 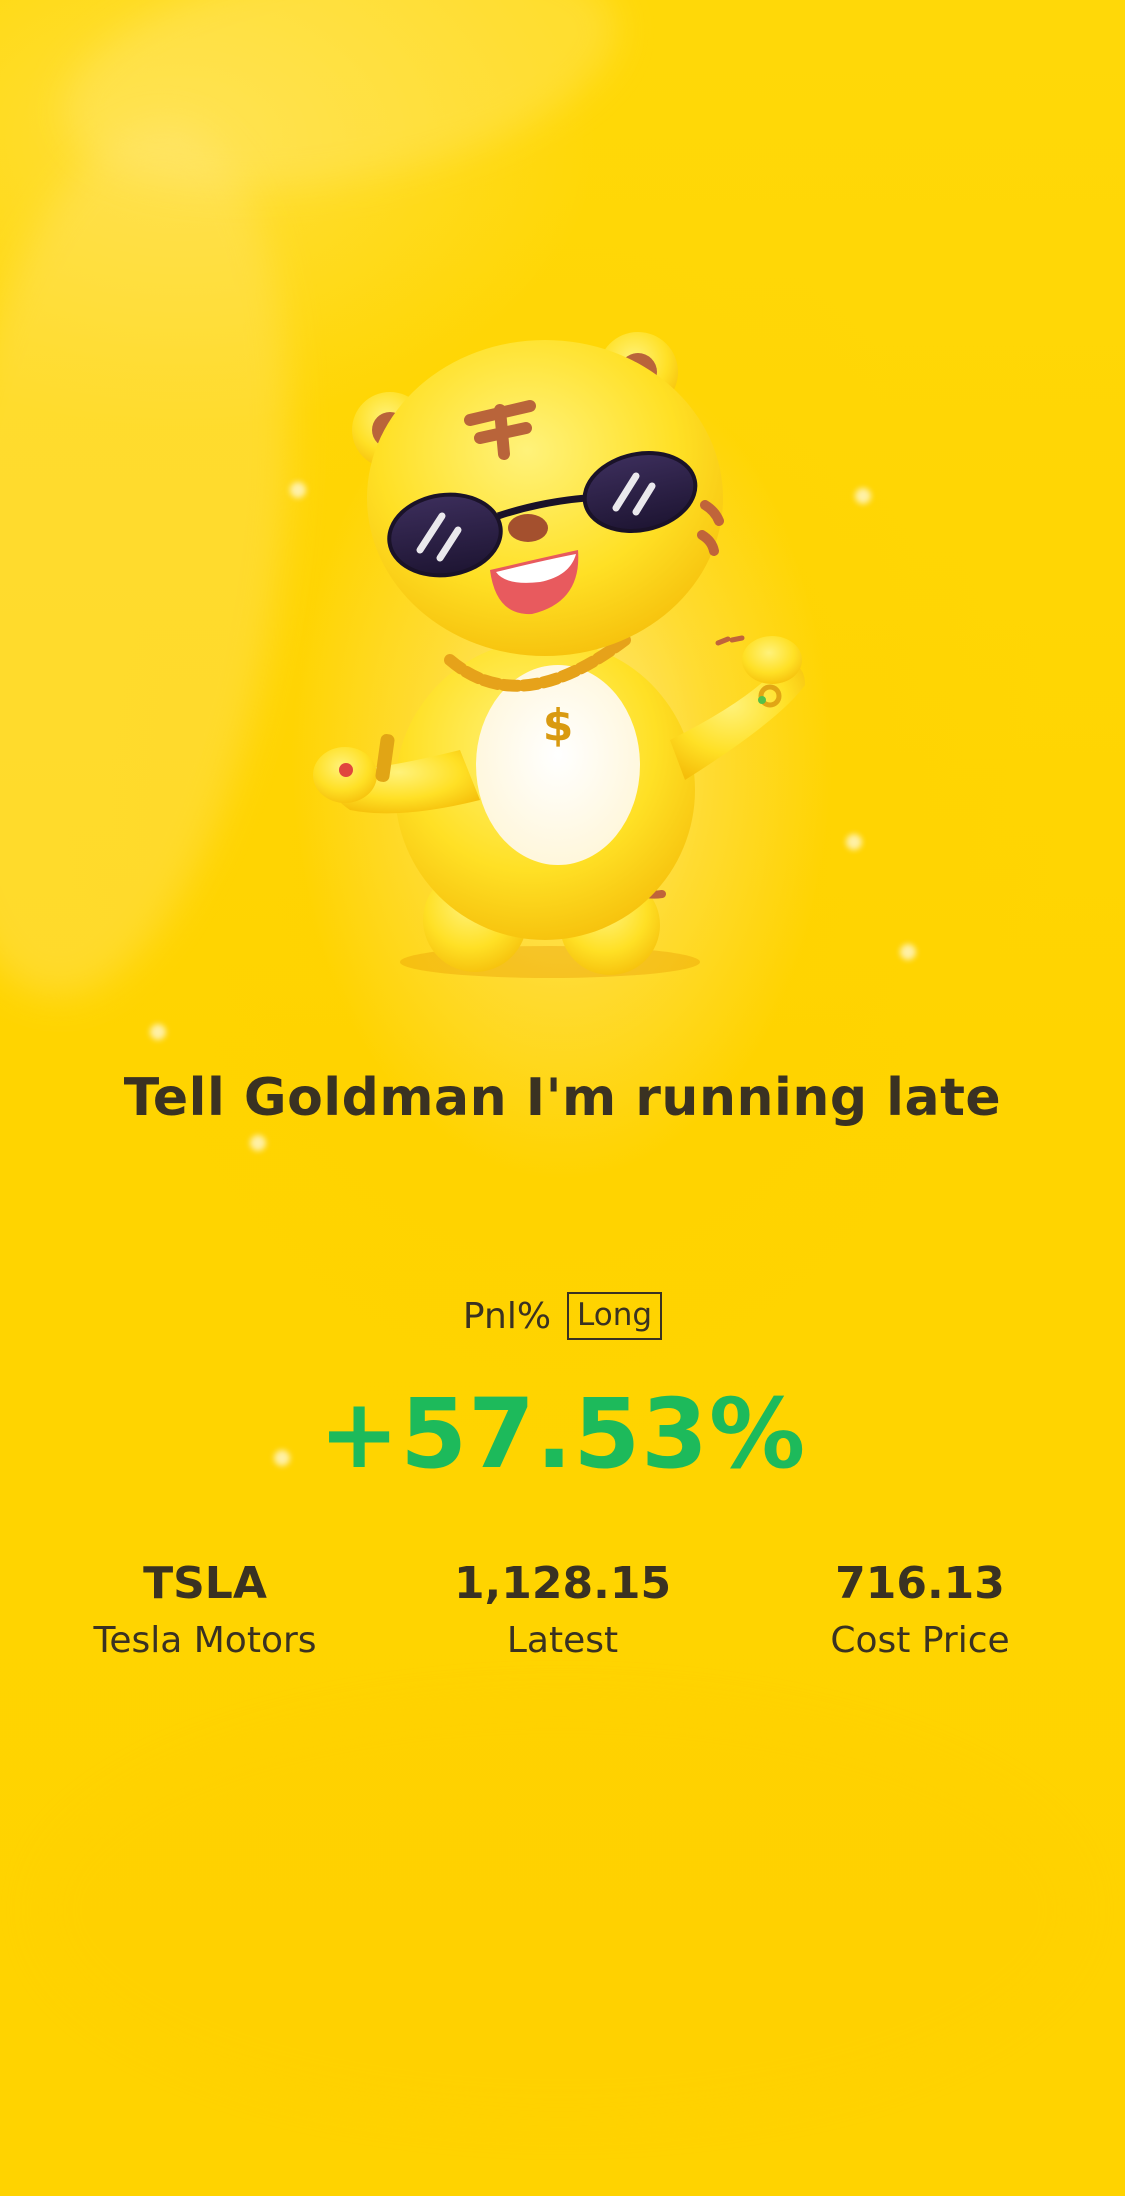 I want to click on stat-value: TSLA, so click(x=205, y=1583).